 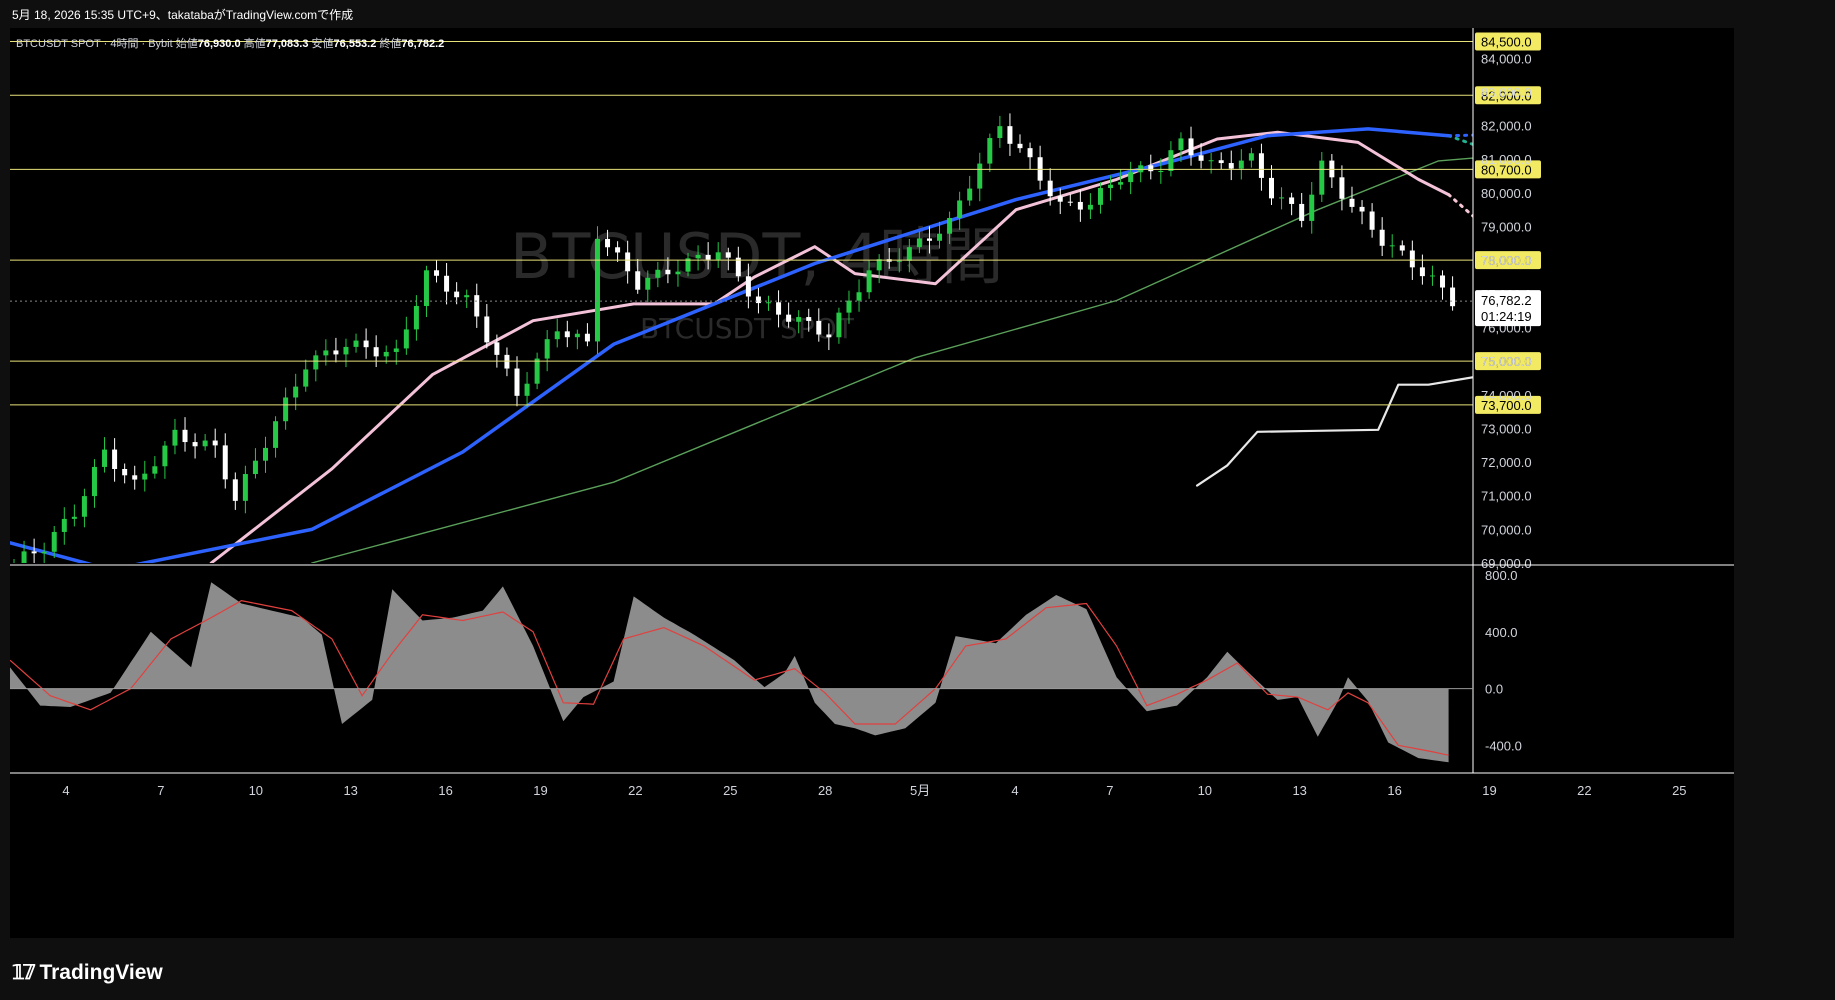 I want to click on tradingview-logo: 𝟙𝟟 TradingView, so click(x=87, y=972).